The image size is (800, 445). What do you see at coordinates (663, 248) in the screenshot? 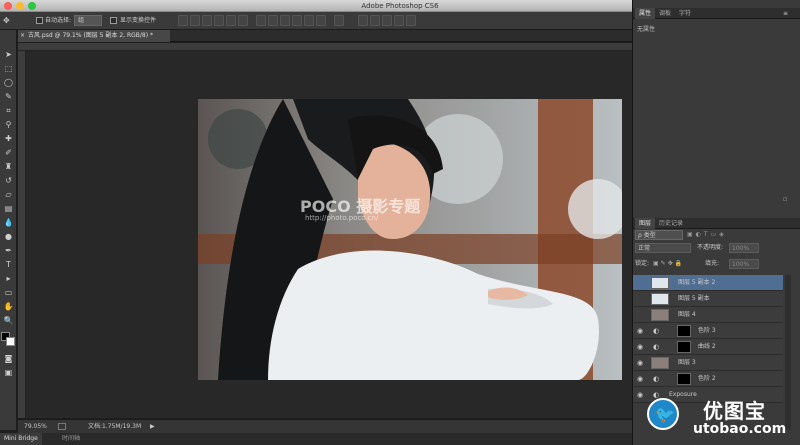
I see `blend-mode-dropdown: 正常` at bounding box center [663, 248].